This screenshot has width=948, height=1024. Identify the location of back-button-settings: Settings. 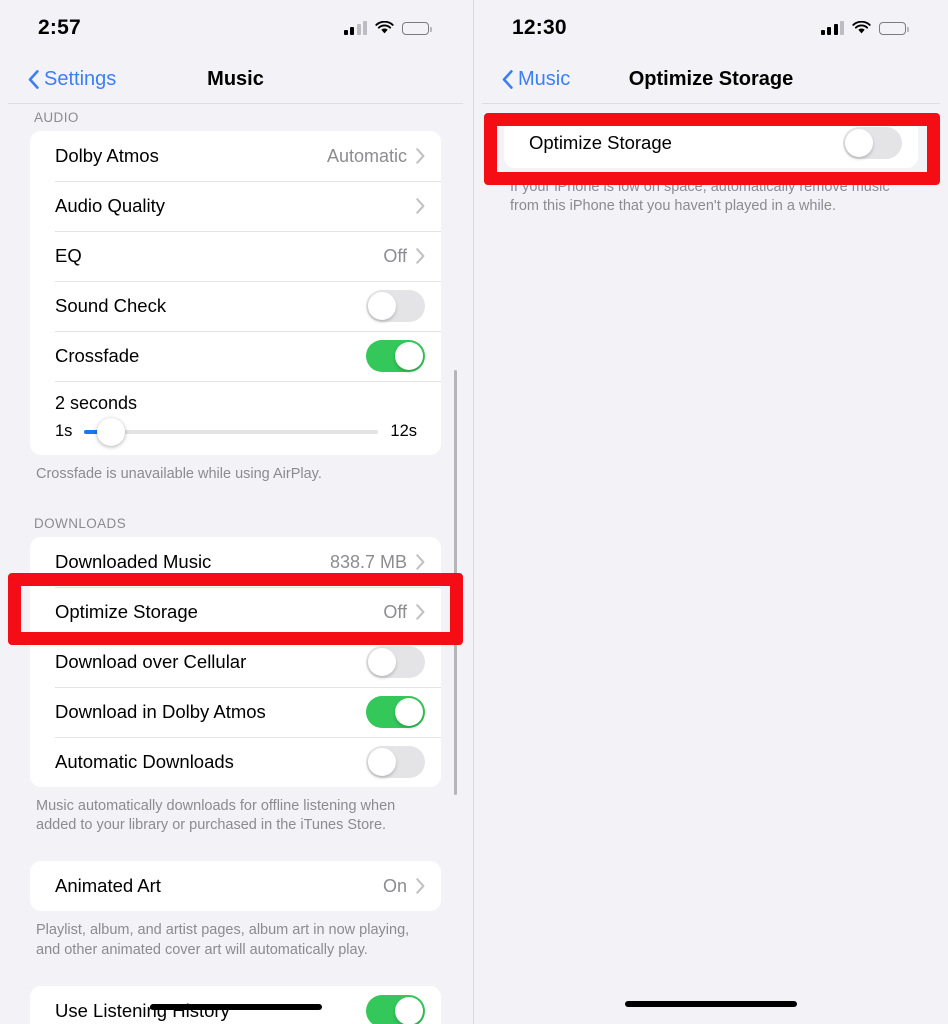
(72, 79).